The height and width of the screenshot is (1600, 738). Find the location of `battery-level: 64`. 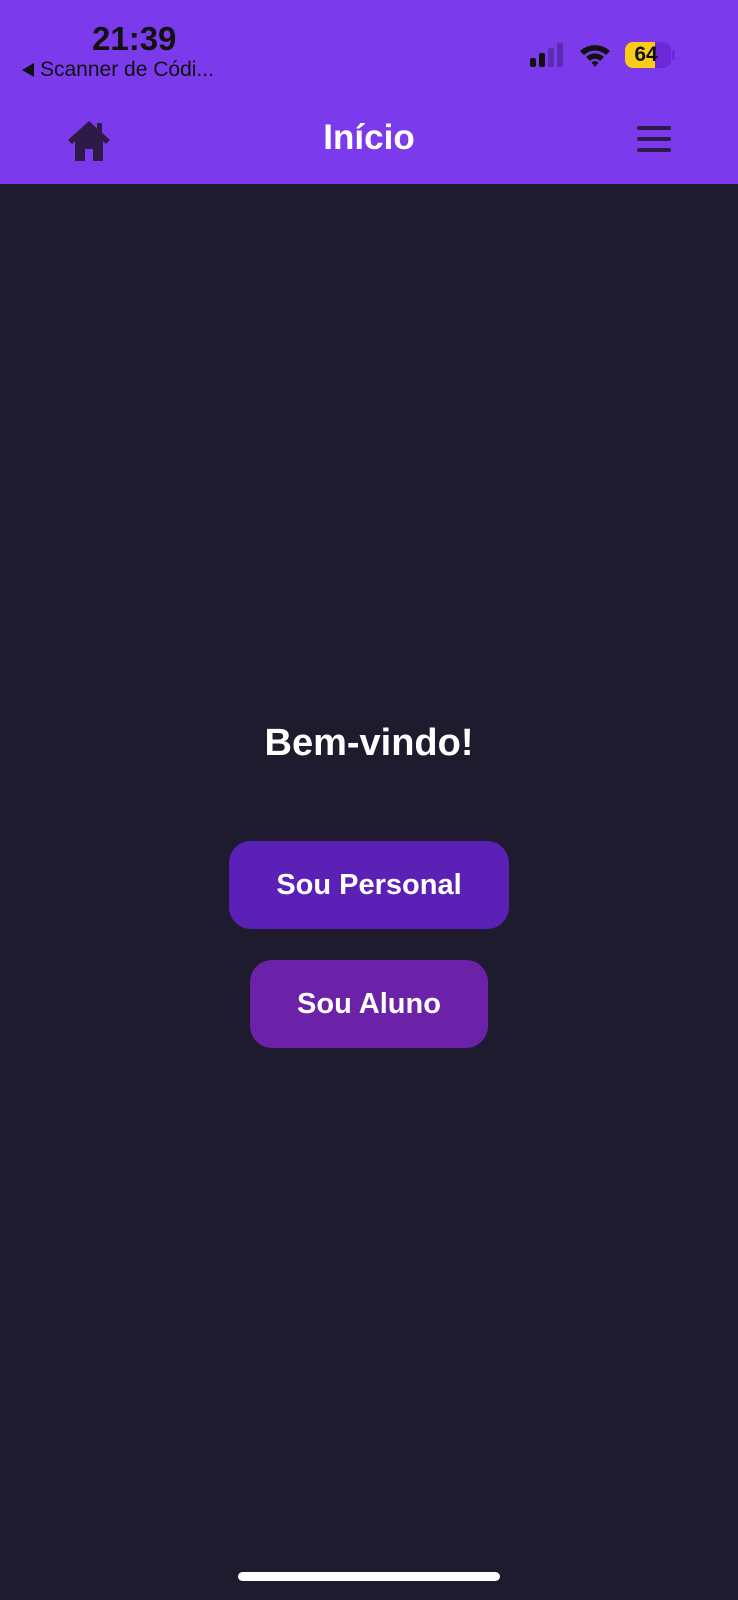

battery-level: 64 is located at coordinates (646, 54).